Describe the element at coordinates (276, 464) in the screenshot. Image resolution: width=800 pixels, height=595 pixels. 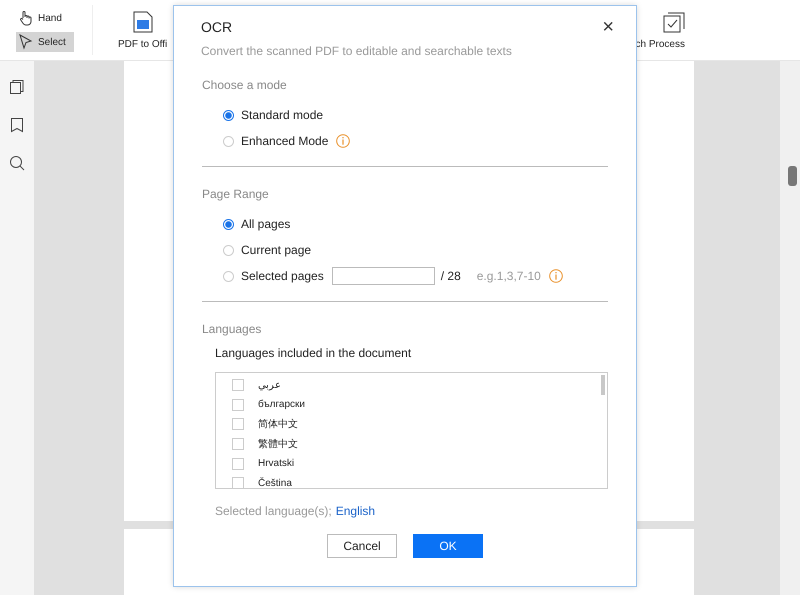
I see `language-name: Hrvatski` at that location.